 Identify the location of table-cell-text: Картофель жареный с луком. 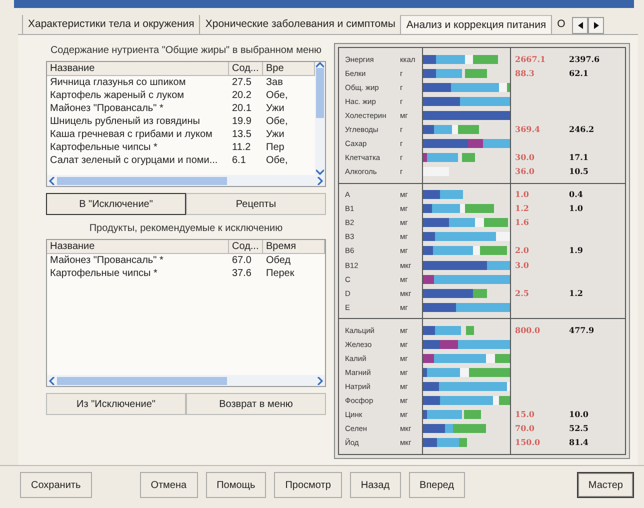
(117, 95).